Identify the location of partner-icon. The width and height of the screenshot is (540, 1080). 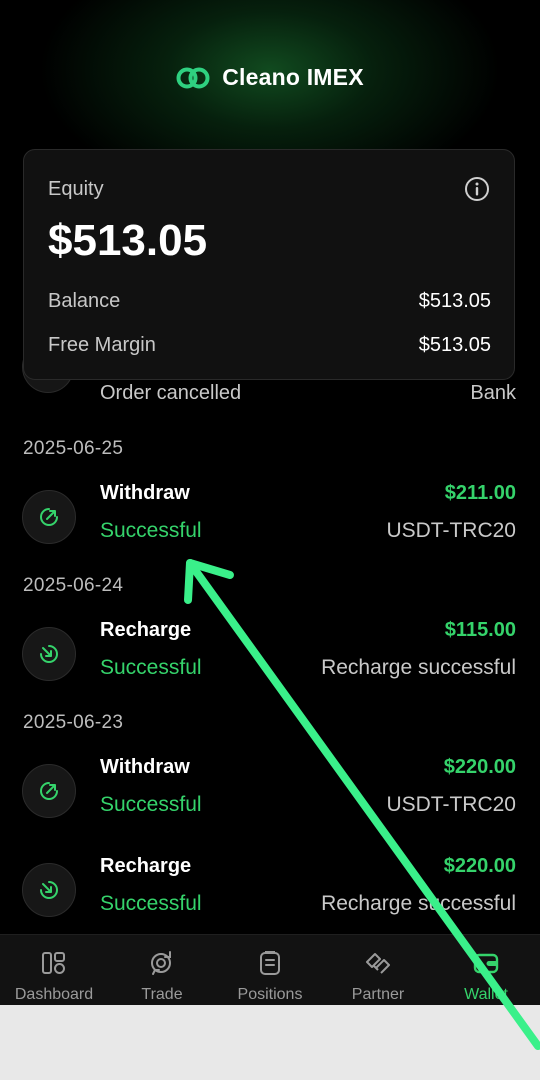
(378, 963).